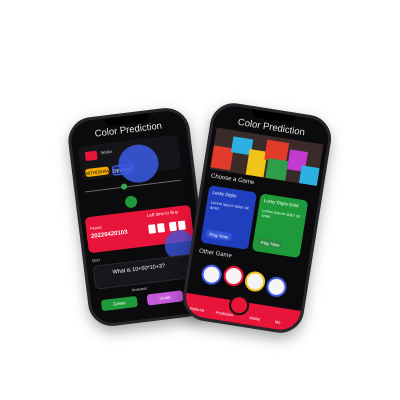  Describe the element at coordinates (97, 172) in the screenshot. I see `withdraw-button: WITHDRAW` at that location.